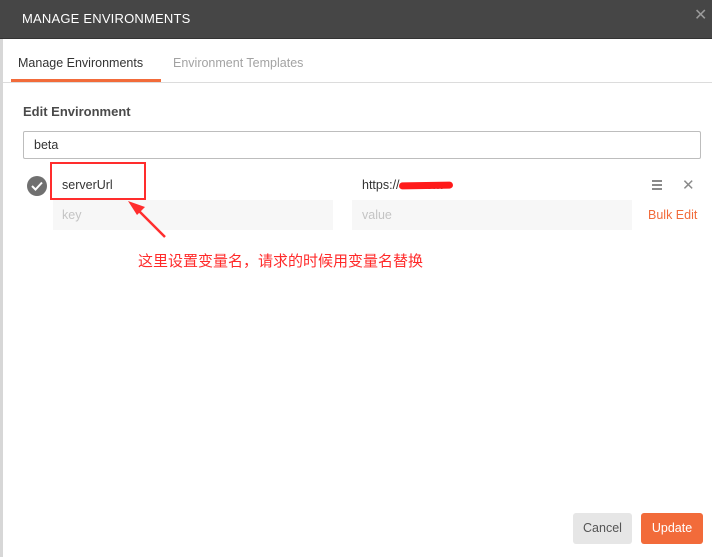 Image resolution: width=712 pixels, height=557 pixels. What do you see at coordinates (281, 261) in the screenshot?
I see `annotation-text: 这里设置变量名，请求的时候用变量名替换` at bounding box center [281, 261].